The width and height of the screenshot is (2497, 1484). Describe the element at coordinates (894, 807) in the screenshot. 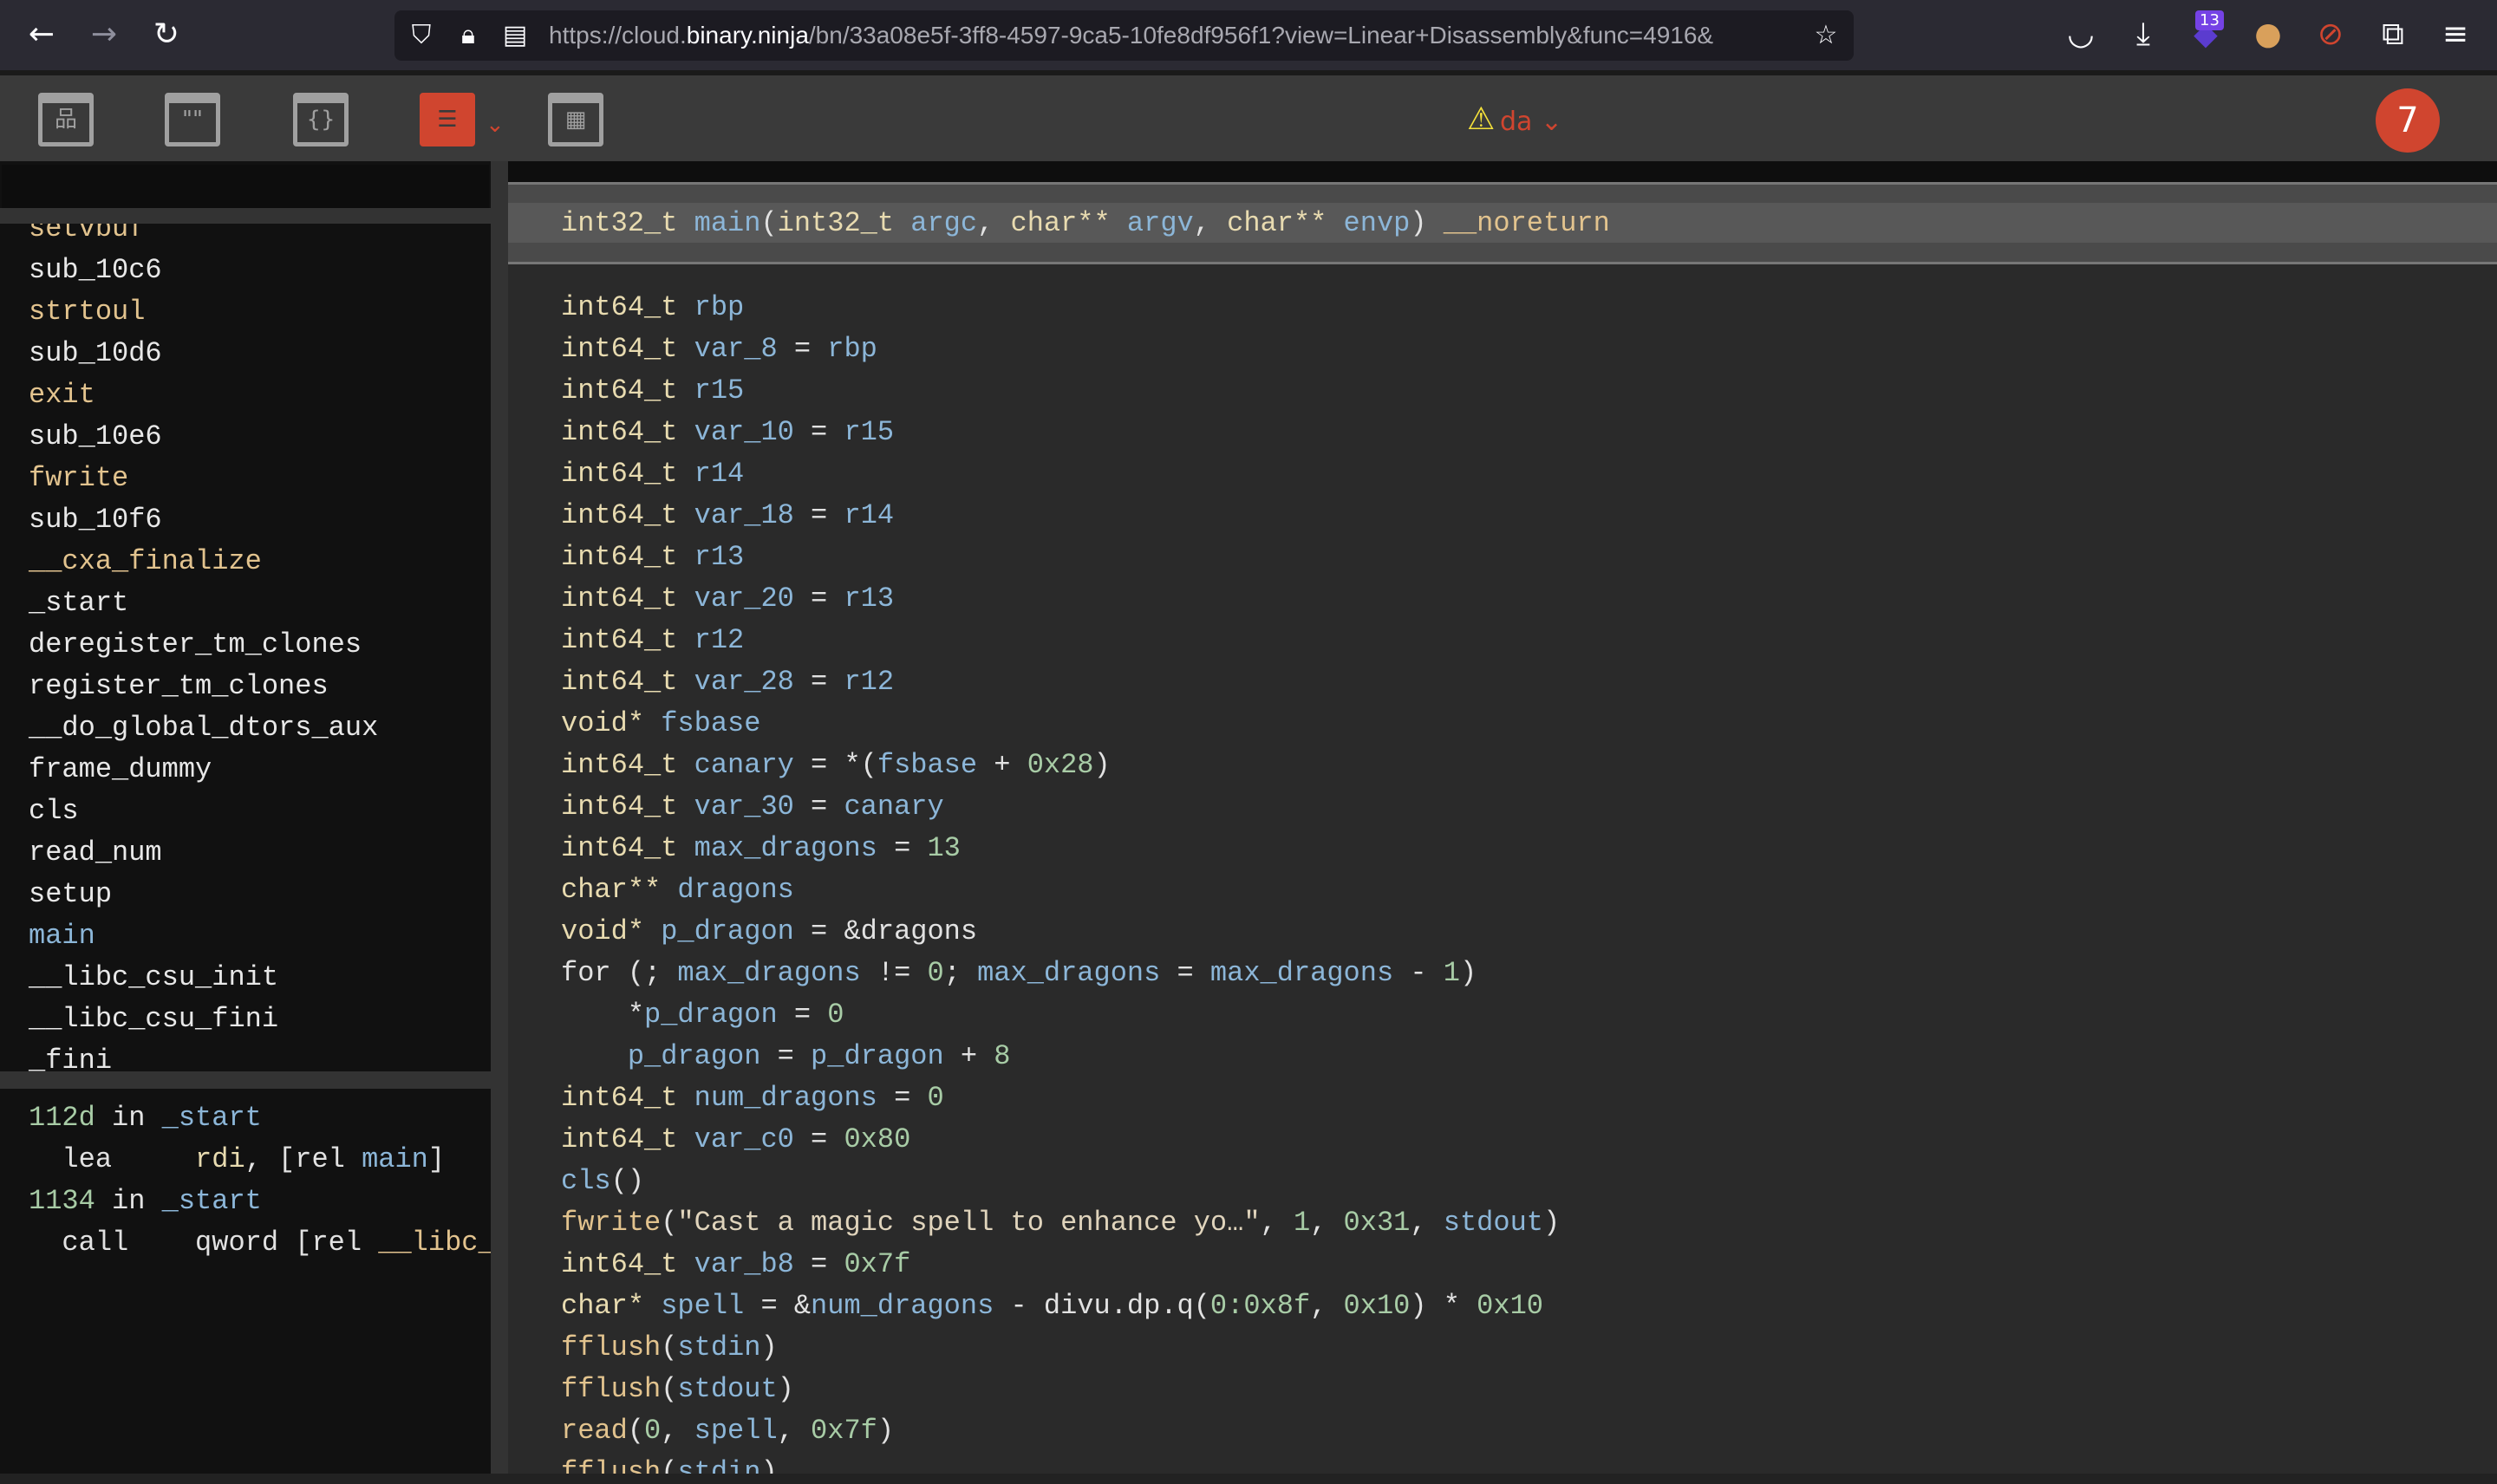

I see `code-token: canary` at that location.